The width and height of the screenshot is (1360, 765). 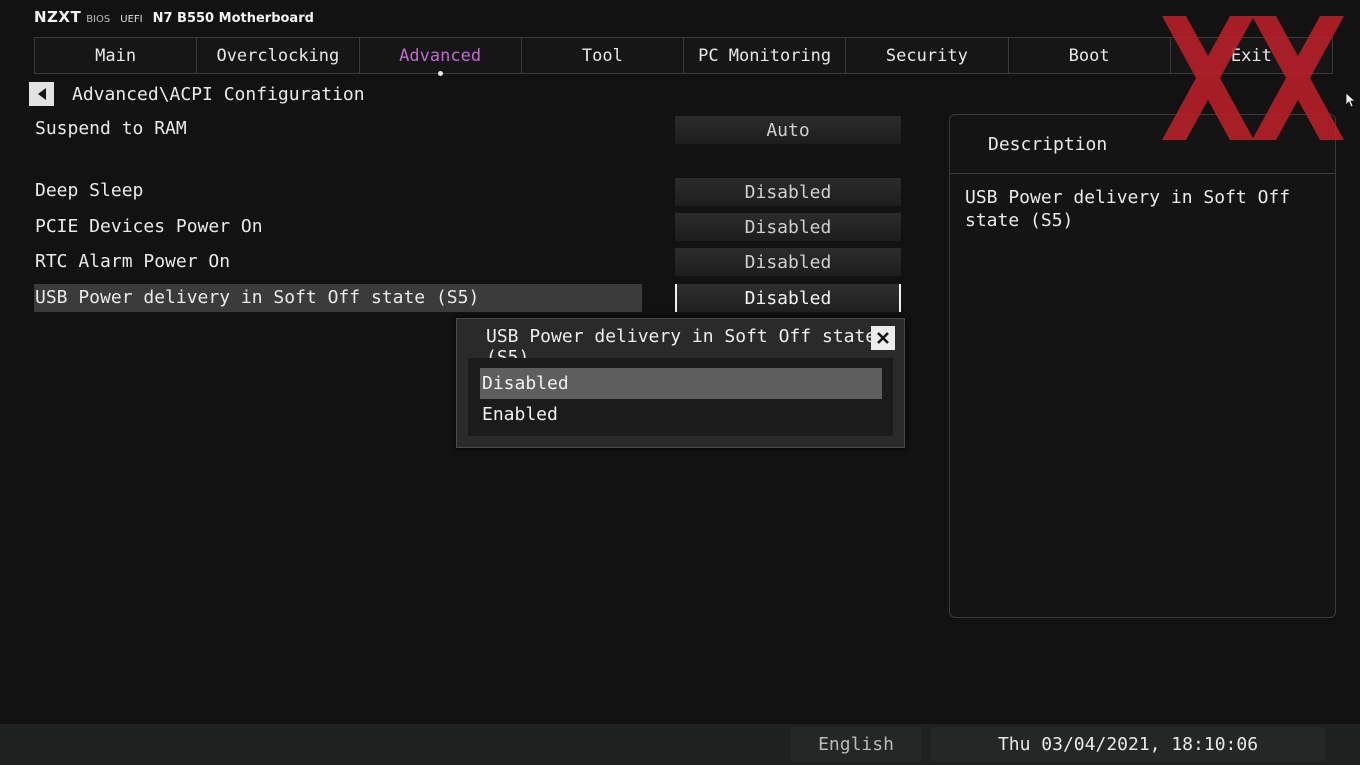 What do you see at coordinates (765, 55) in the screenshot?
I see `tab-pc-monitoring: PC Monitoring` at bounding box center [765, 55].